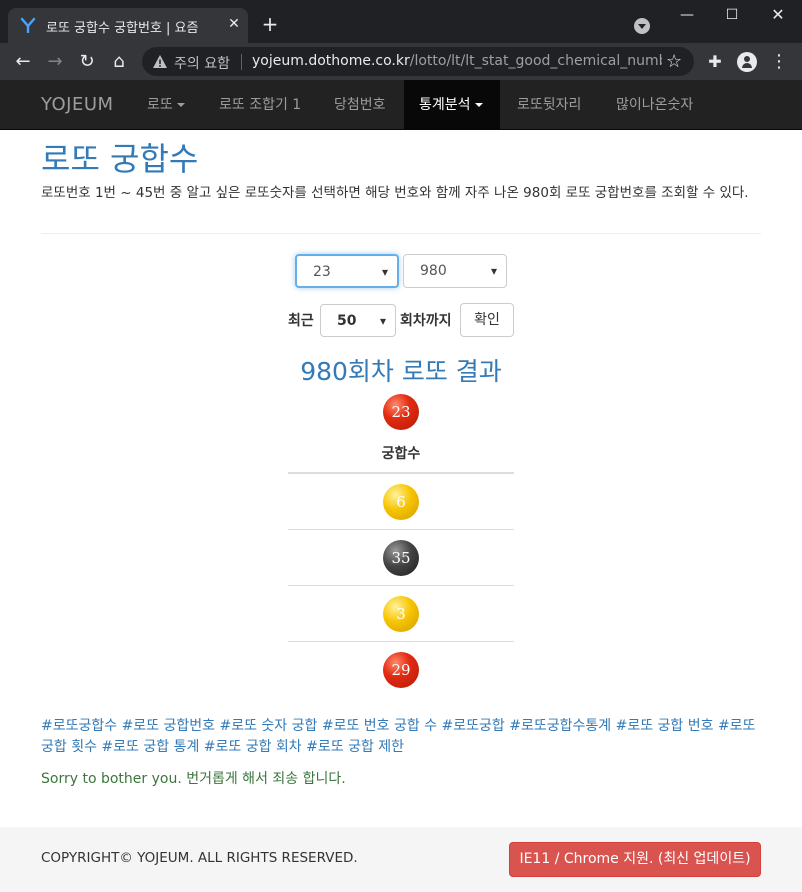 The image size is (802, 892). I want to click on recent-label: 최근, so click(301, 321).